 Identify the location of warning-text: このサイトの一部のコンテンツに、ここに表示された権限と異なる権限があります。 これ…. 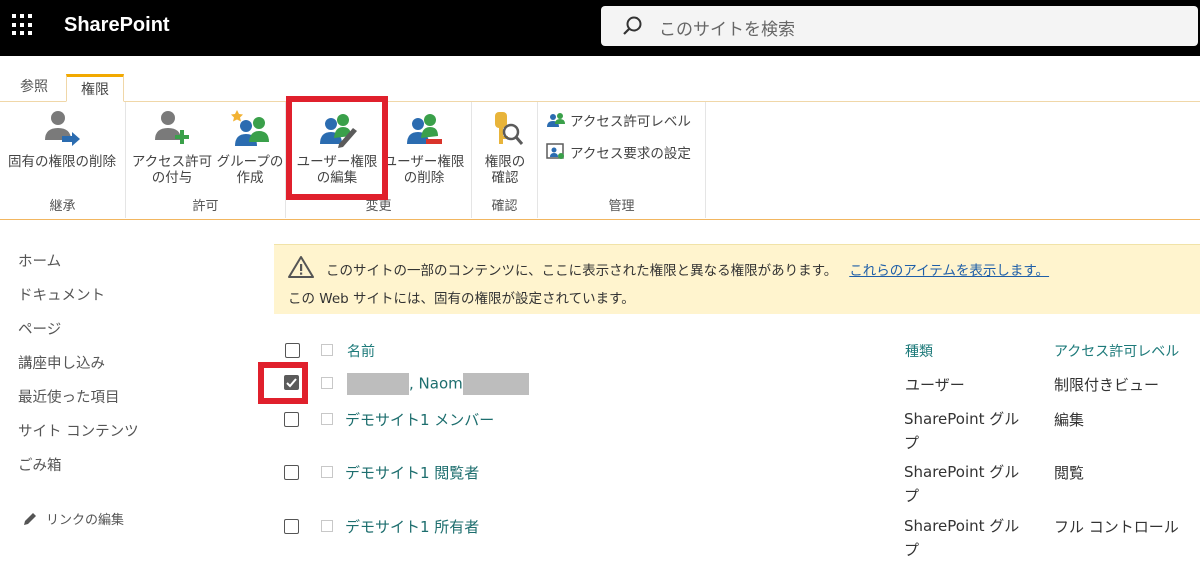
(687, 269).